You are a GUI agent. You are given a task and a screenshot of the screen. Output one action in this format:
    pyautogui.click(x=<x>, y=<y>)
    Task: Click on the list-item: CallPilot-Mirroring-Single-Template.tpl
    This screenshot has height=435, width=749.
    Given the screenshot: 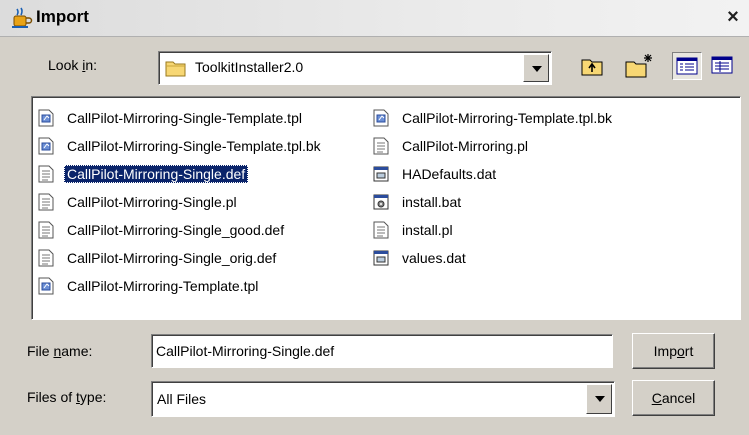 What is the action you would take?
    pyautogui.click(x=171, y=118)
    